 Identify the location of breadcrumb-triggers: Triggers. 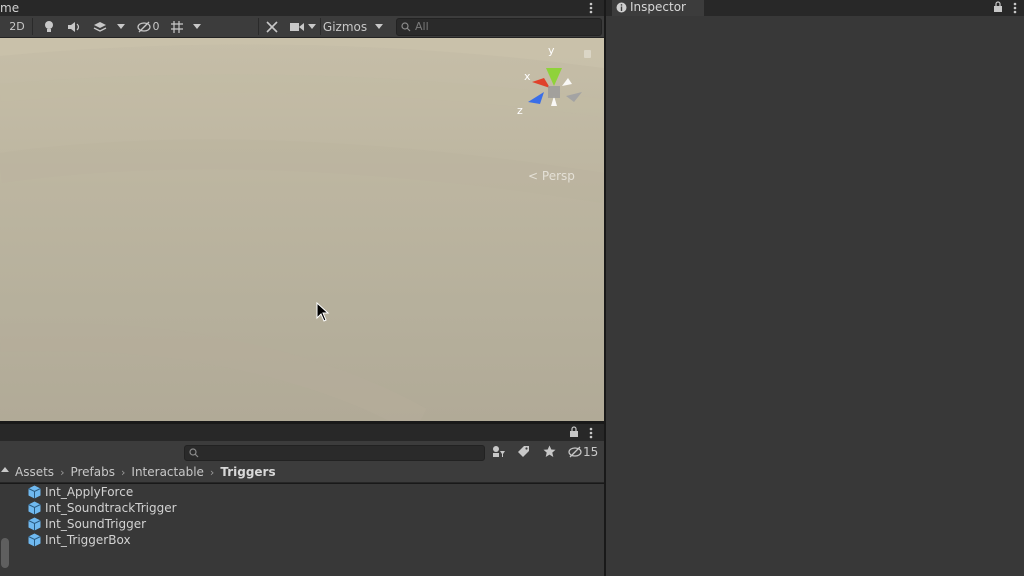
(247, 472).